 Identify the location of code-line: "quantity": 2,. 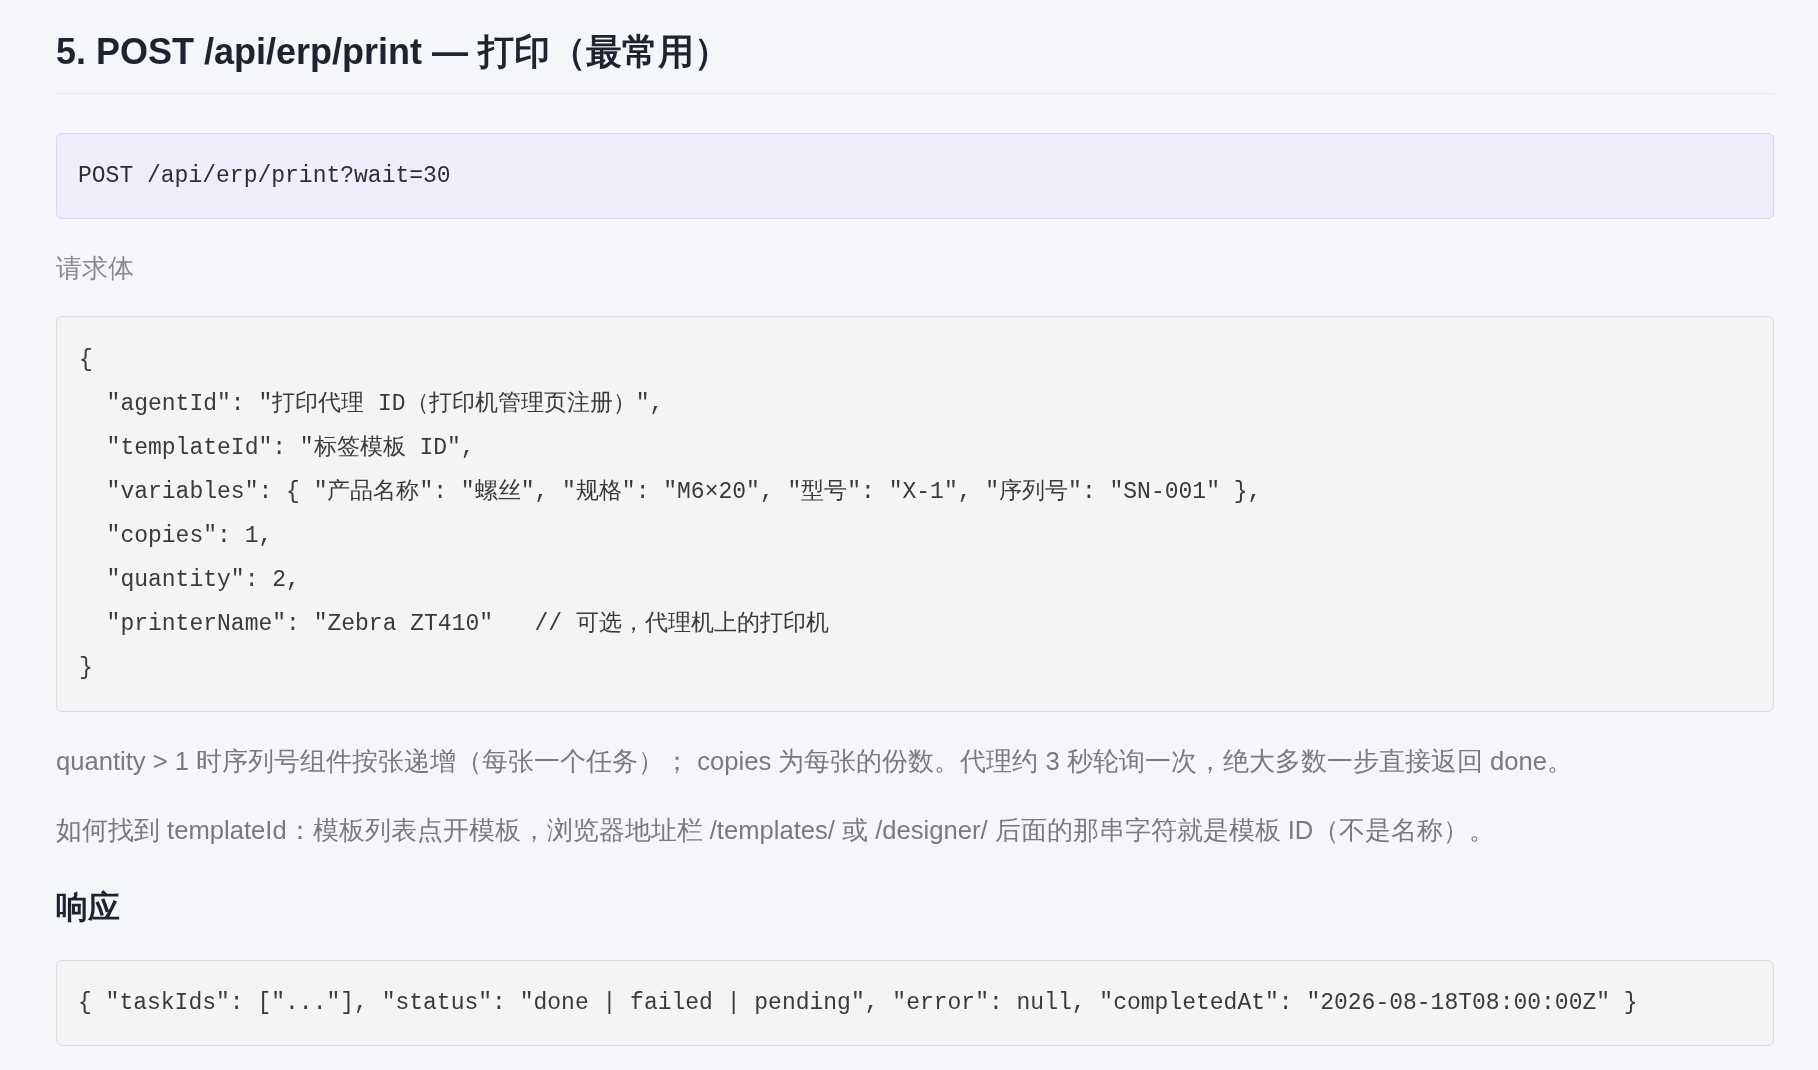
(202, 580).